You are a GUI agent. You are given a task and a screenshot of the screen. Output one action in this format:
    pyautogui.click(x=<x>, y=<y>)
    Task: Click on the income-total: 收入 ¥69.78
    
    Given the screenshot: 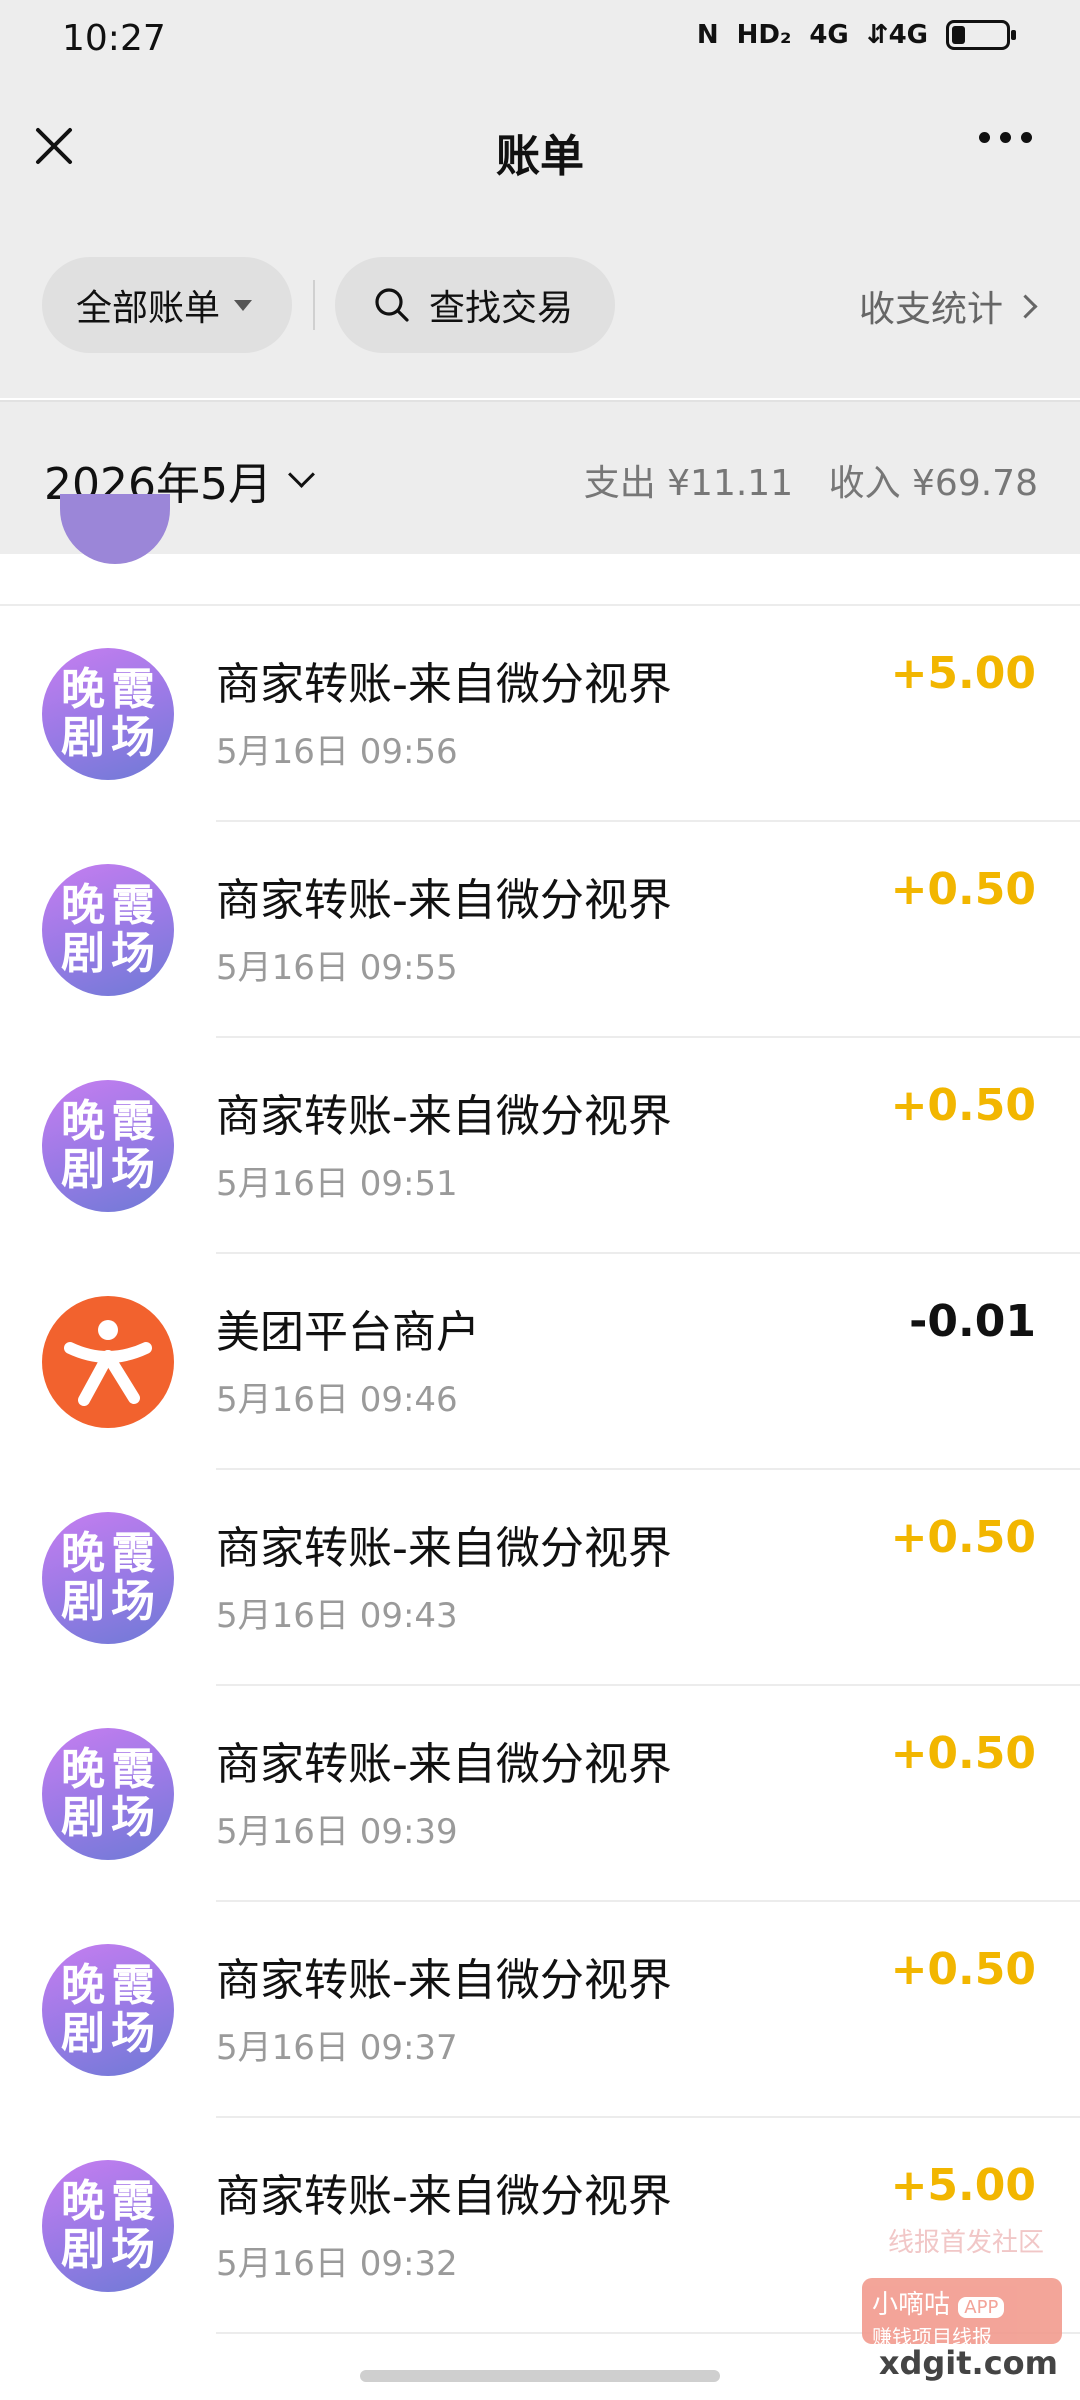 What is the action you would take?
    pyautogui.click(x=933, y=483)
    